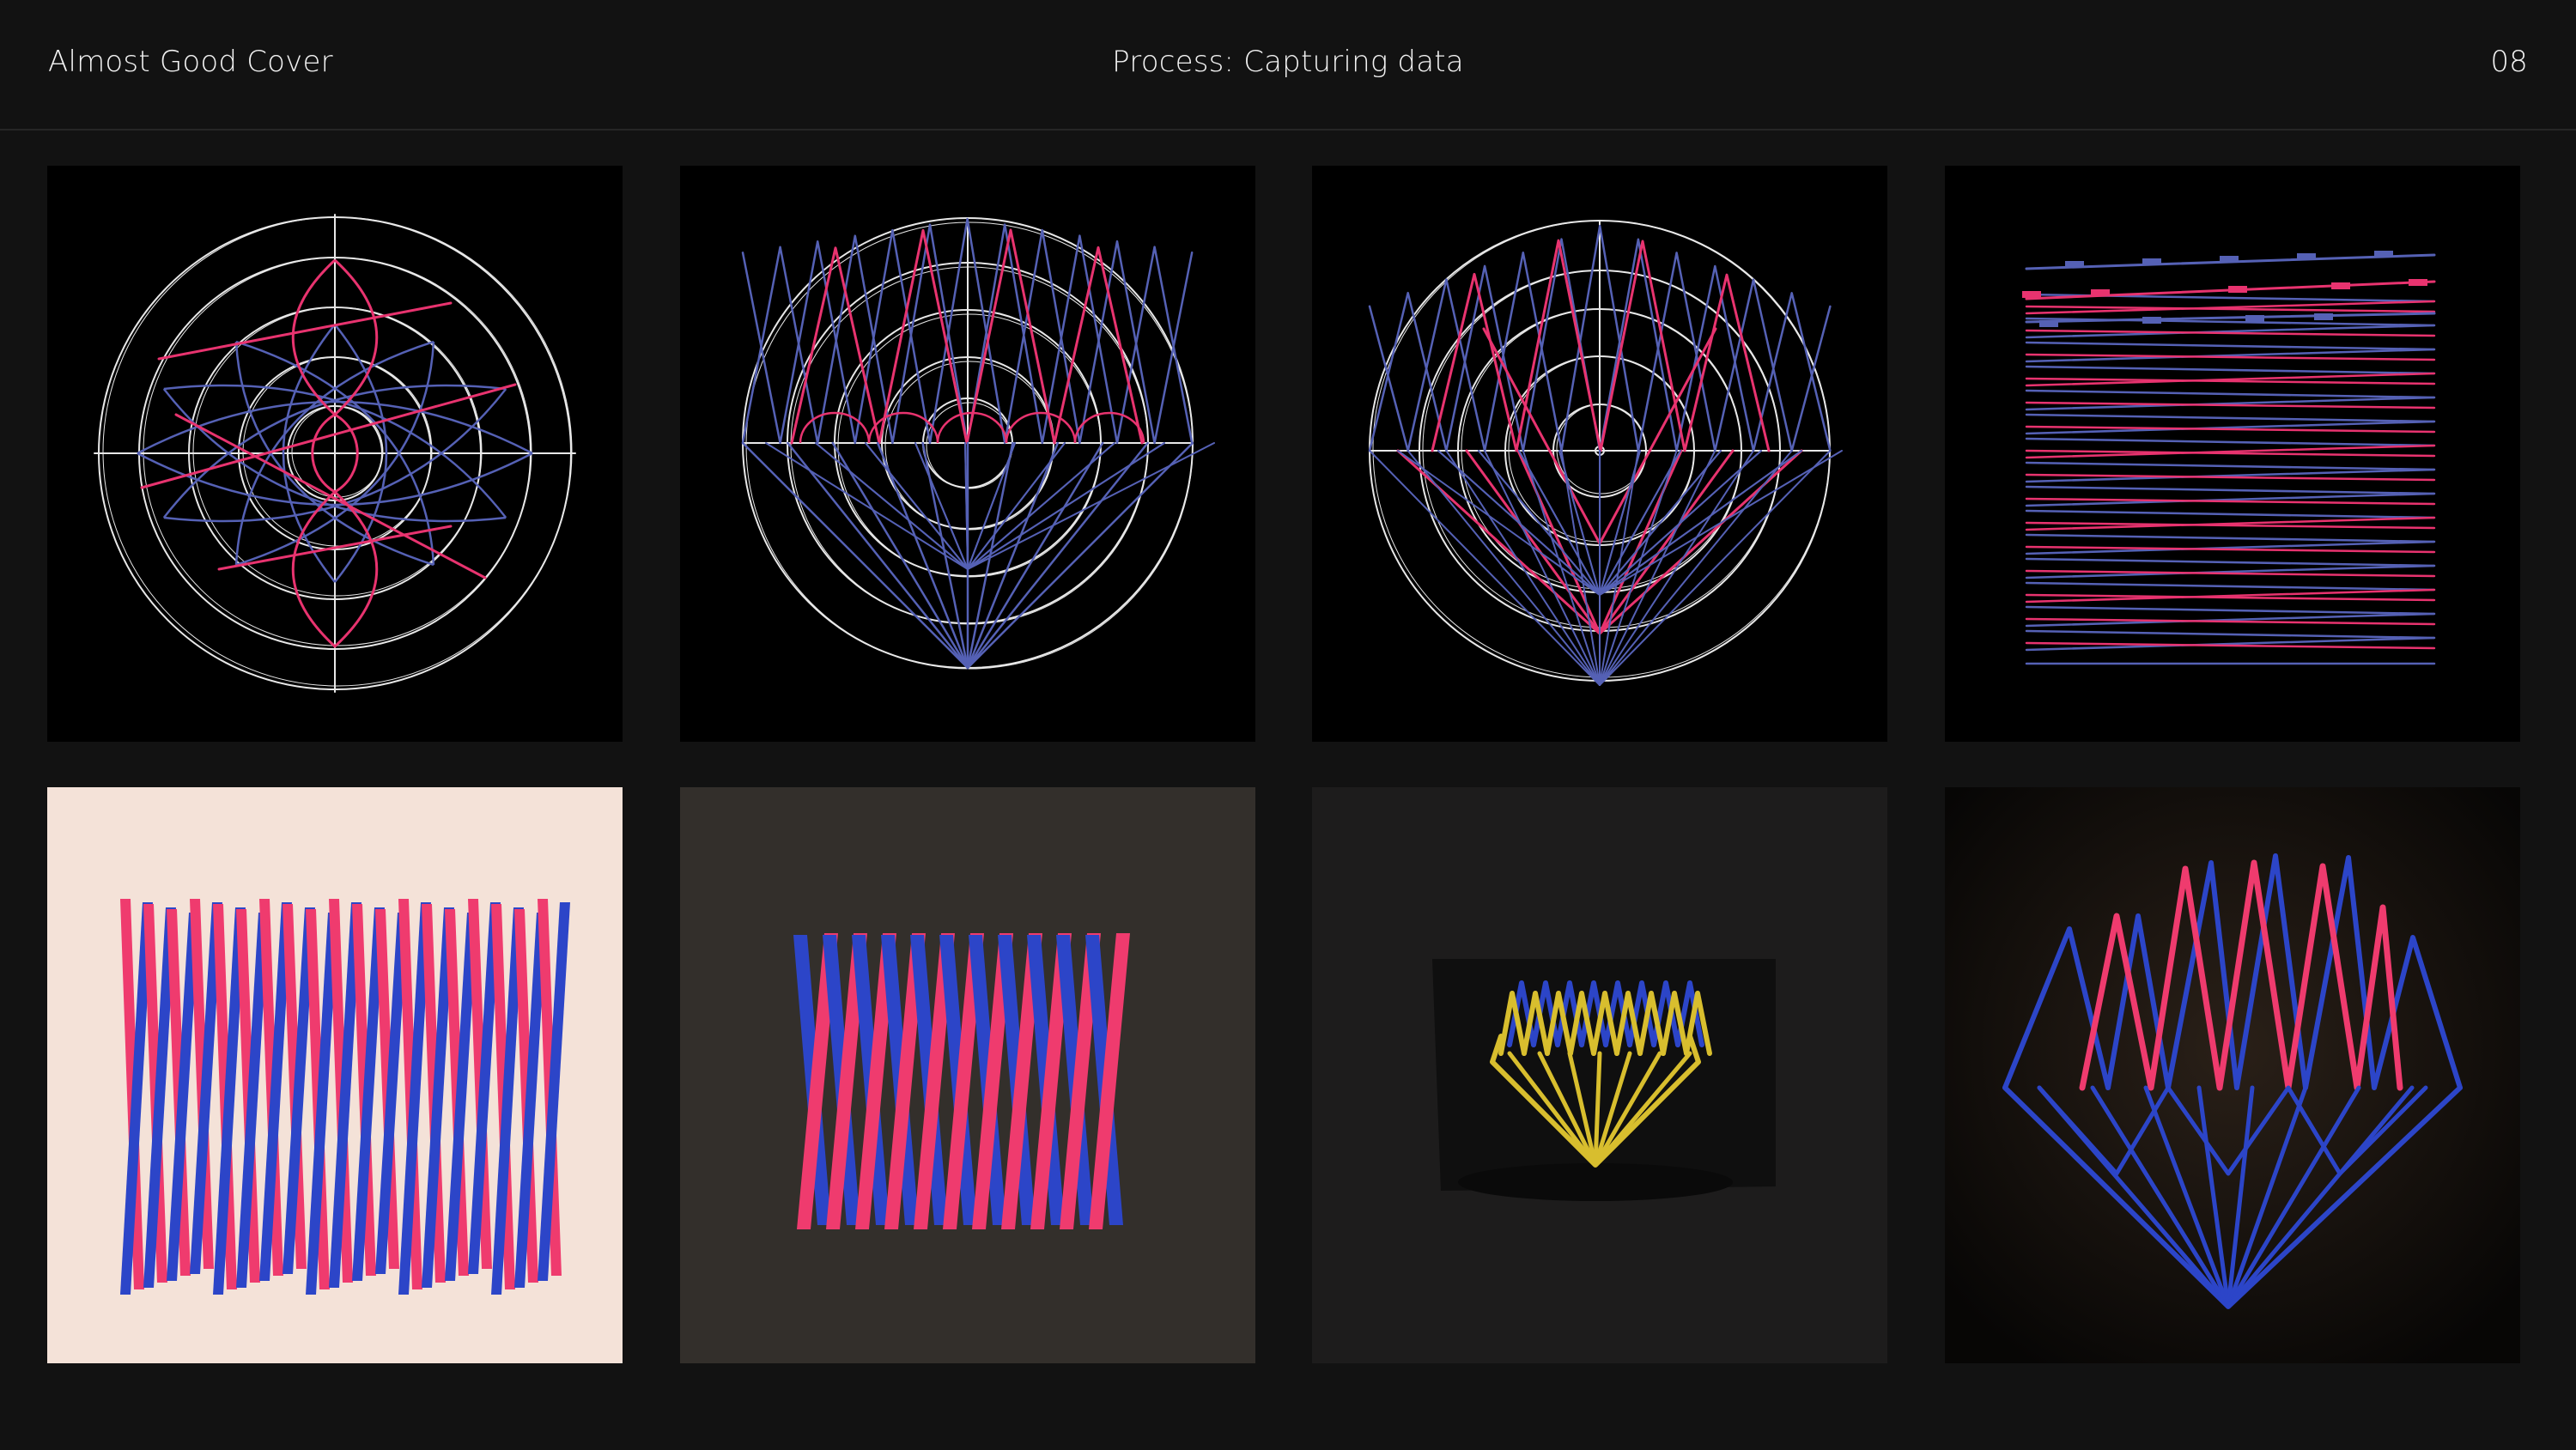 The width and height of the screenshot is (2576, 1450). Describe the element at coordinates (968, 454) in the screenshot. I see `drawing-circle-zigzag-upper` at that location.